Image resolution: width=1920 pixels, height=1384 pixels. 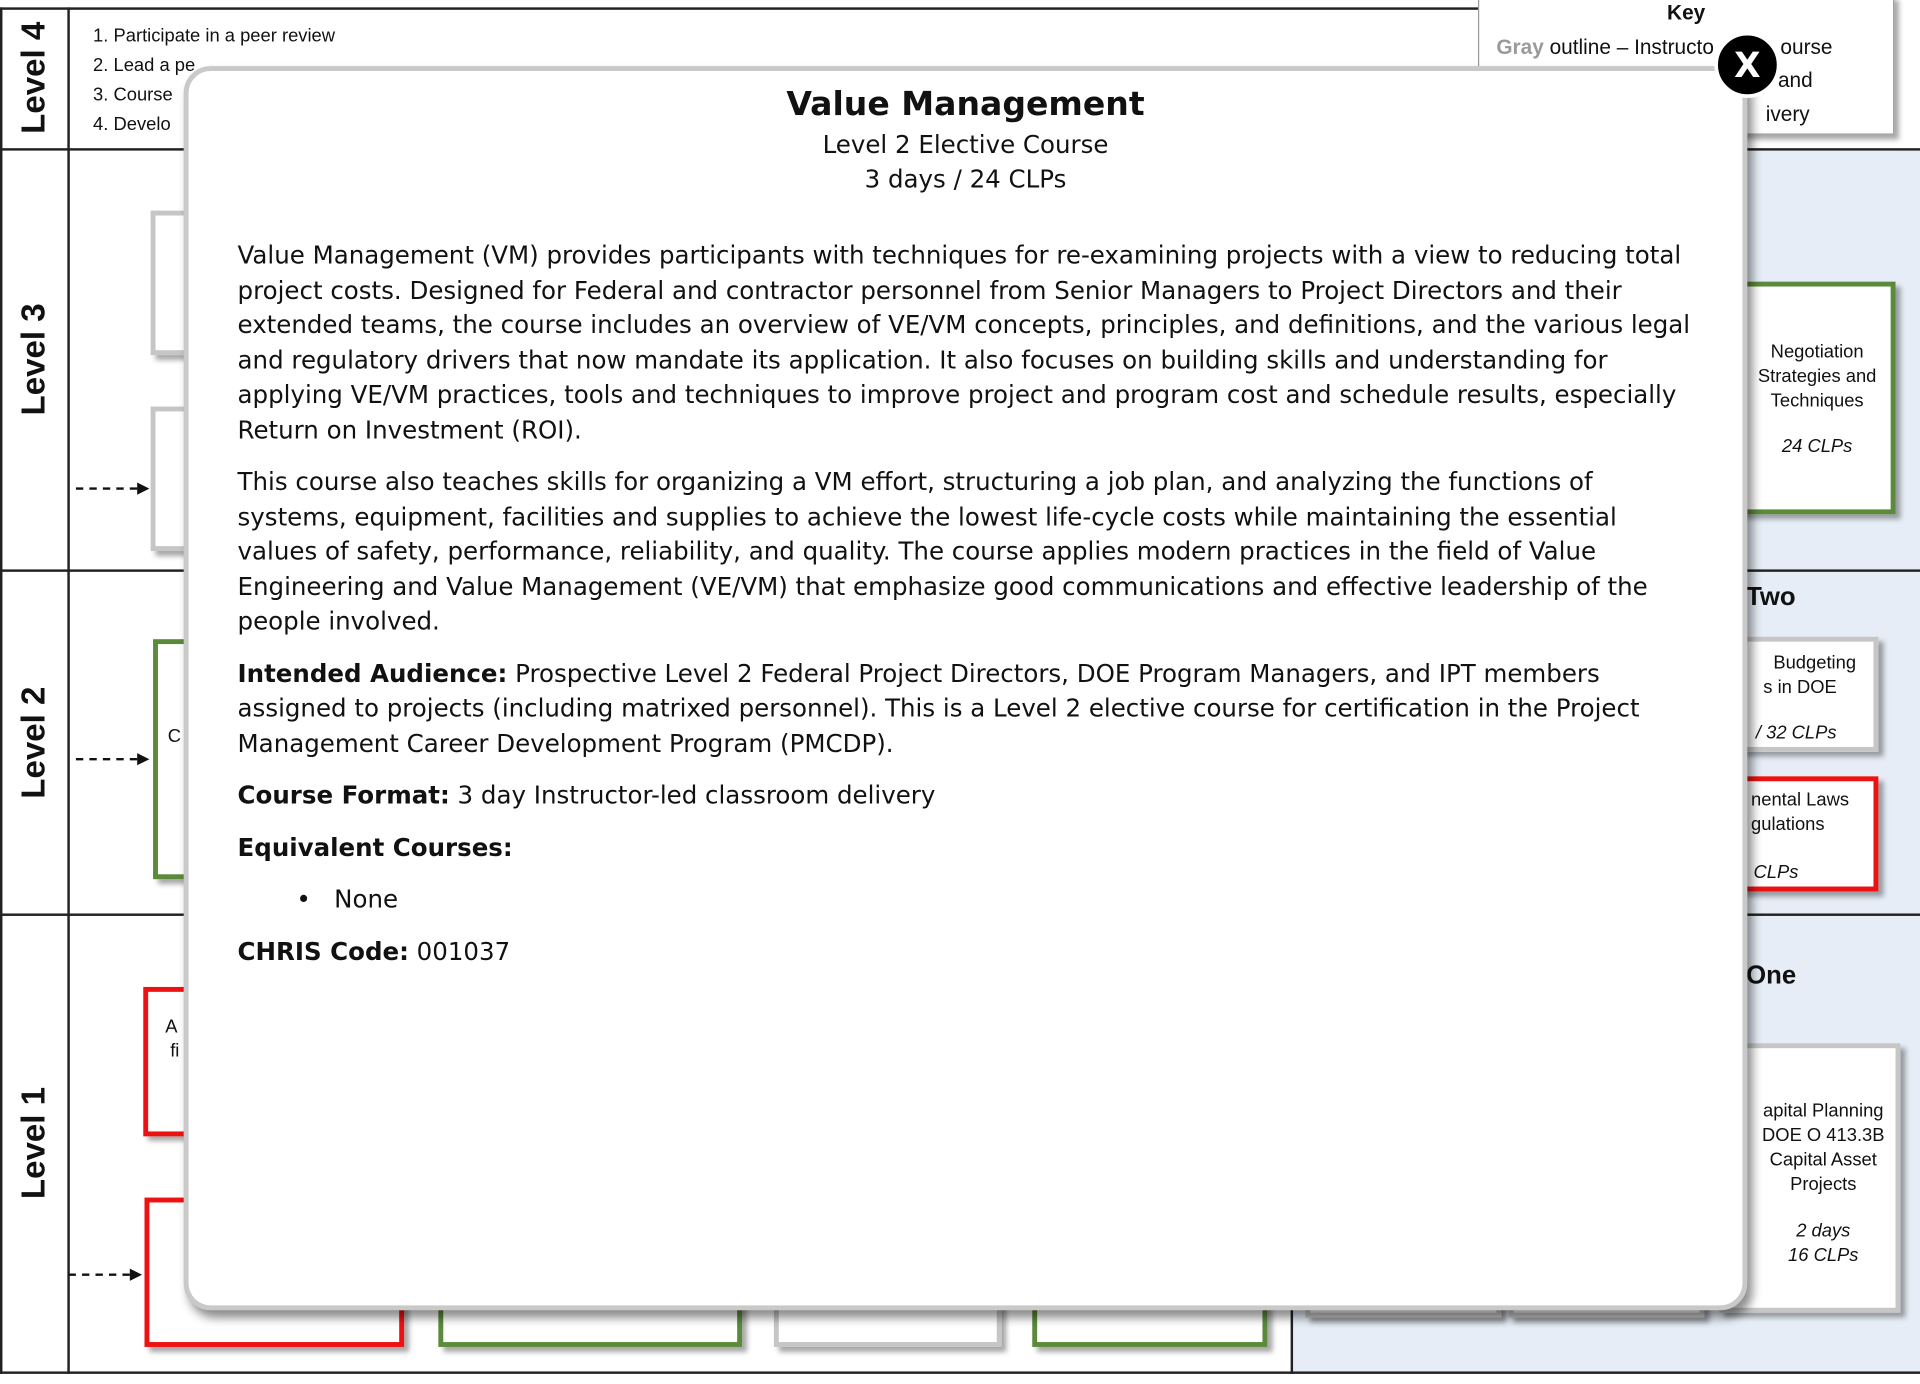 I want to click on key-line-2-tail: and, so click(x=1795, y=80).